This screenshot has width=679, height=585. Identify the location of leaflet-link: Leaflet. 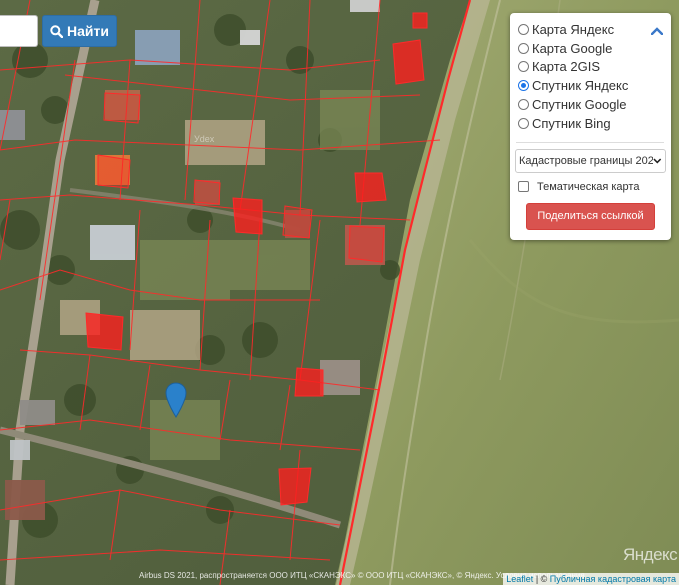
(519, 579).